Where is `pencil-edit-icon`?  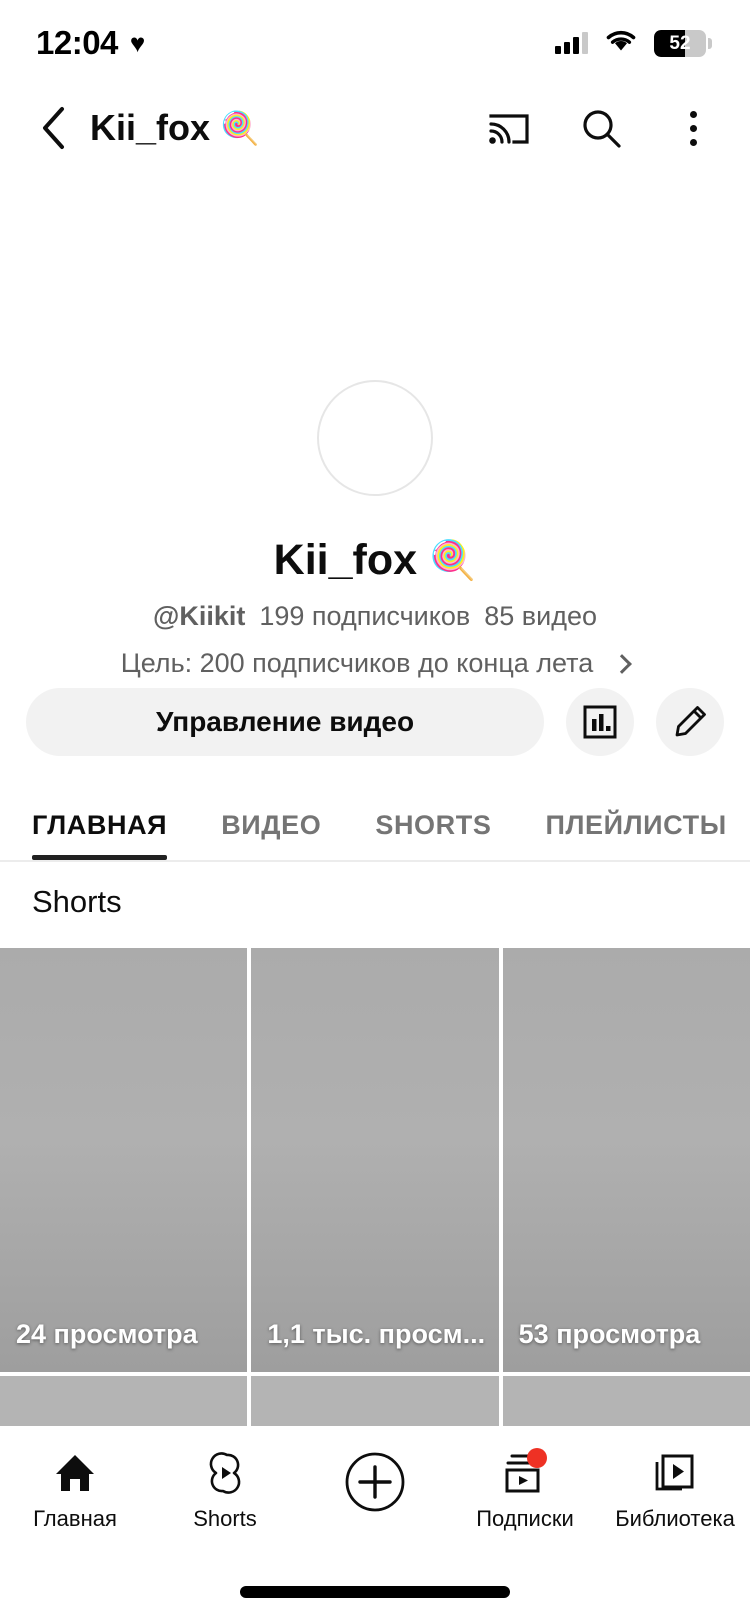
pencil-edit-icon is located at coordinates (690, 721).